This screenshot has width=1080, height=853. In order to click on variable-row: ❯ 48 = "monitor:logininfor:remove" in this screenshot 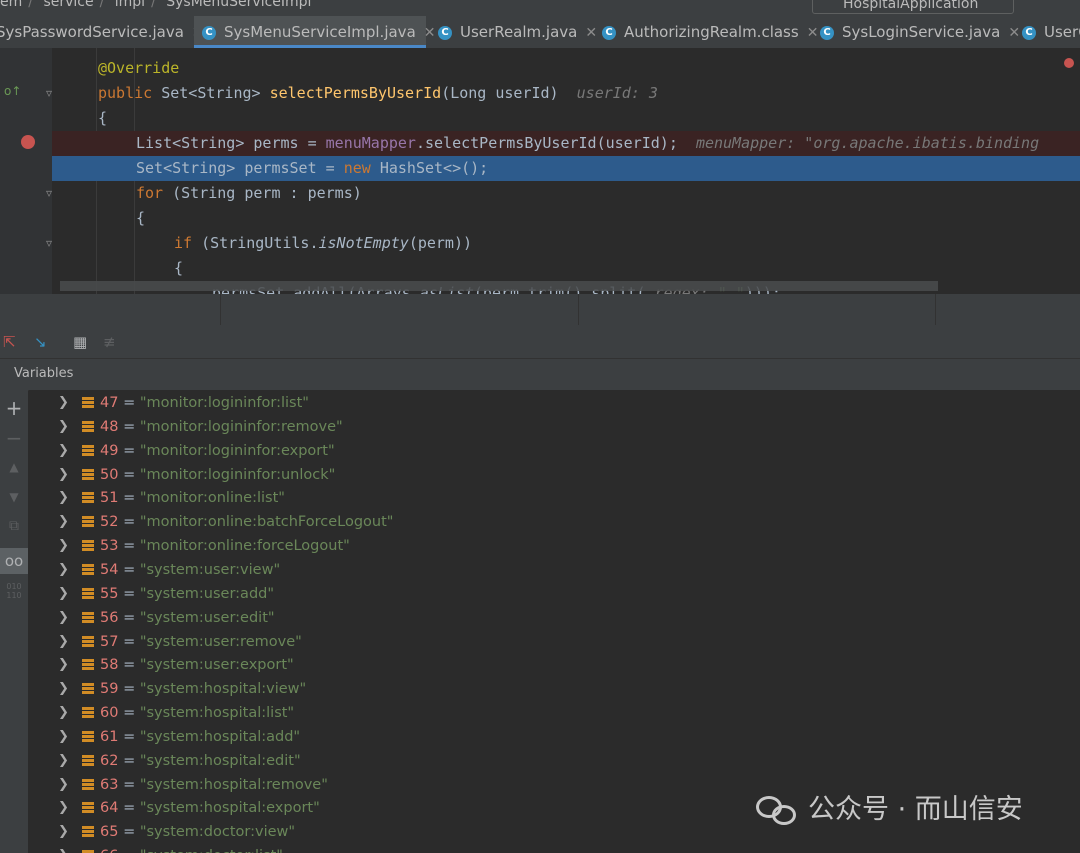, I will do `click(554, 427)`.